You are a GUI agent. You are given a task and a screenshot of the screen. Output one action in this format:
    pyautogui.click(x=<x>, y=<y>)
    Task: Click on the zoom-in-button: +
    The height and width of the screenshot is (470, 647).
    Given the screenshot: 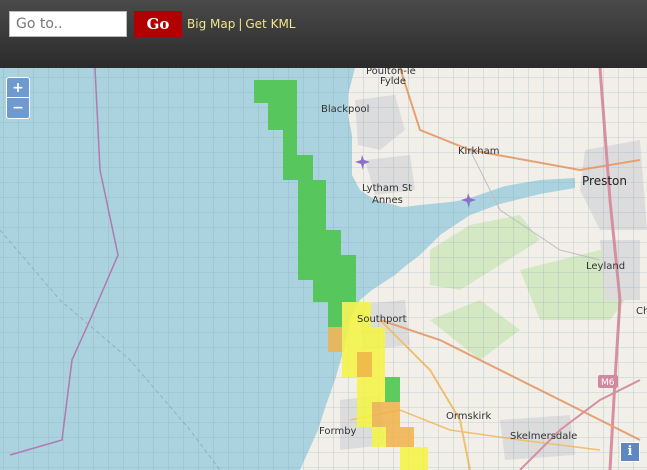 What is the action you would take?
    pyautogui.click(x=18, y=88)
    